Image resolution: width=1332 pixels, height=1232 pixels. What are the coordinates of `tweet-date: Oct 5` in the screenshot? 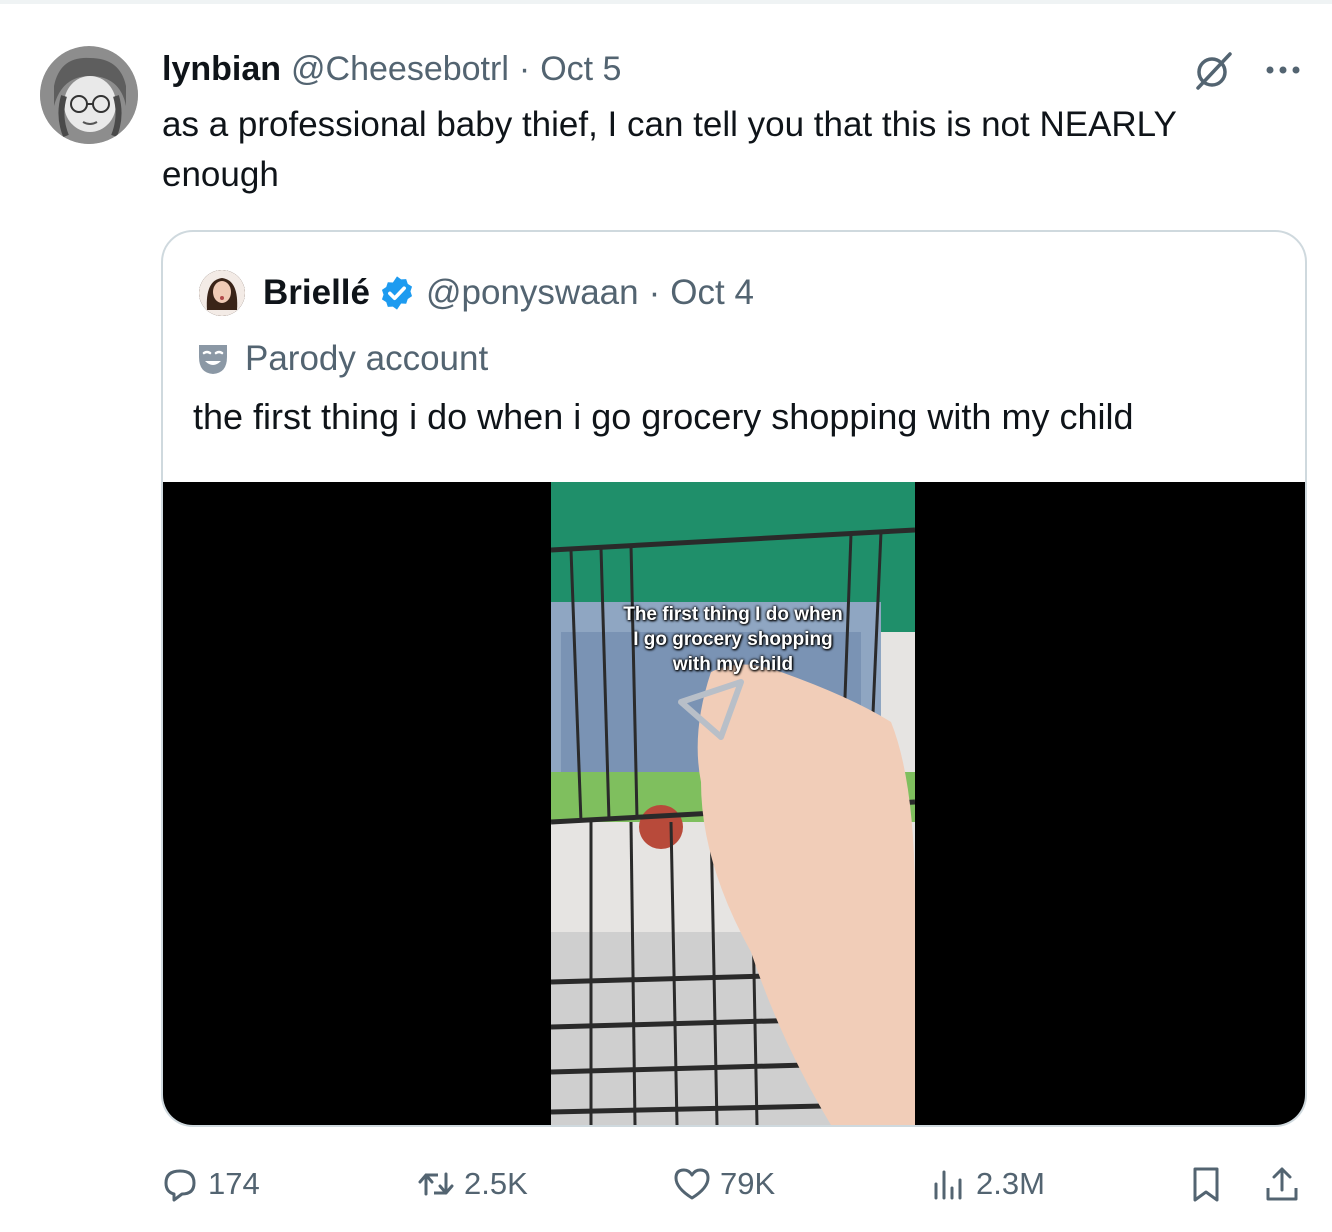 It's located at (580, 69).